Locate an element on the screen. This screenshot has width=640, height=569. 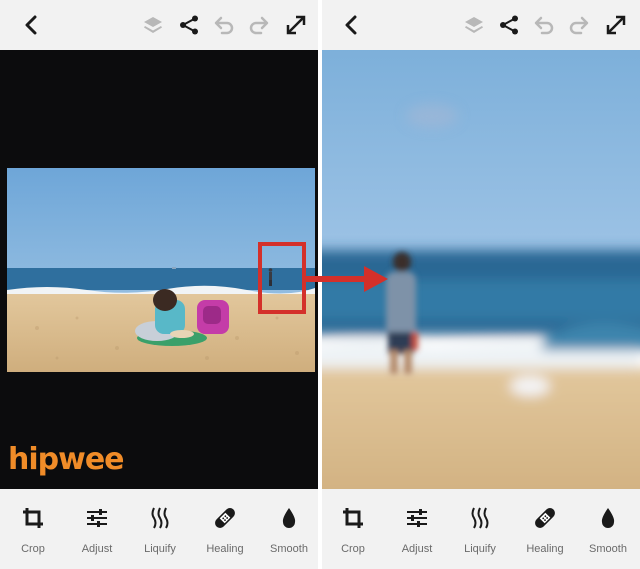
zoom-arrow-icon is located at coordinates (346, 279).